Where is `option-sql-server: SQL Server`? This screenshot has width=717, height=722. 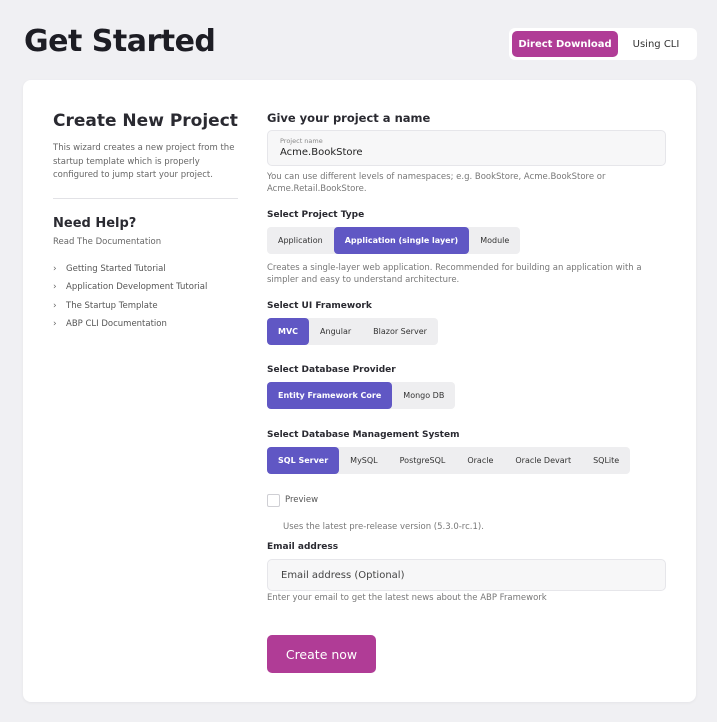
option-sql-server: SQL Server is located at coordinates (303, 460).